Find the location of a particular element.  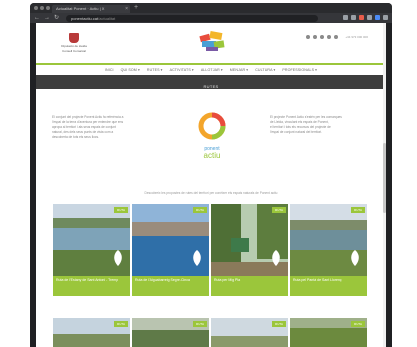

card-title: Ruta pel Pantà de Sant Llorenç is located at coordinates (317, 280).